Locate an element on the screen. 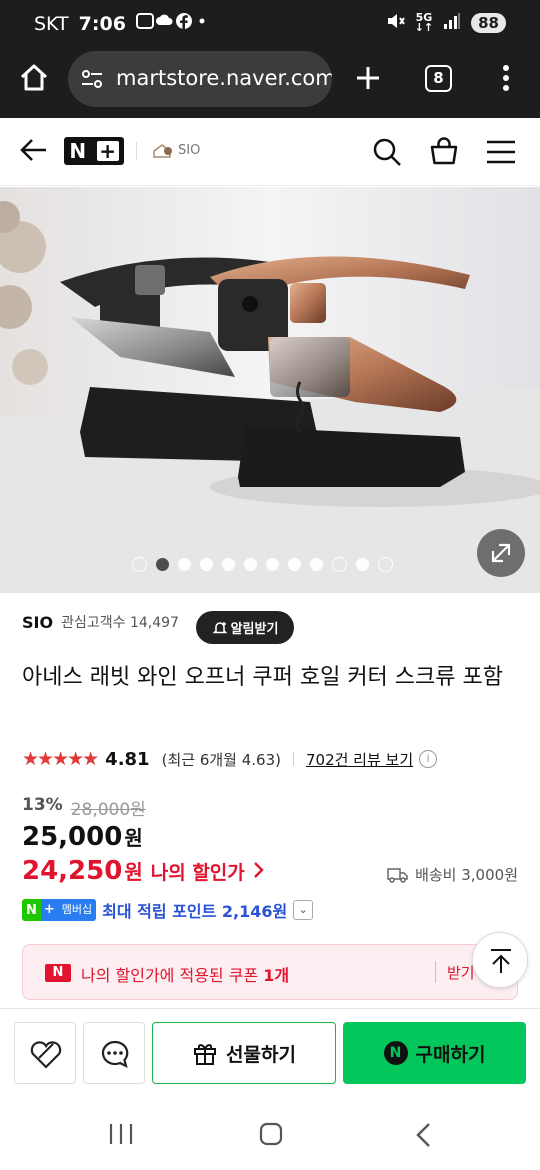 This screenshot has width=540, height=1170. product-title: 아네스 래빗 와인 오프너 쿠퍼 호일 커터 스크류 포함 is located at coordinates (262, 677).